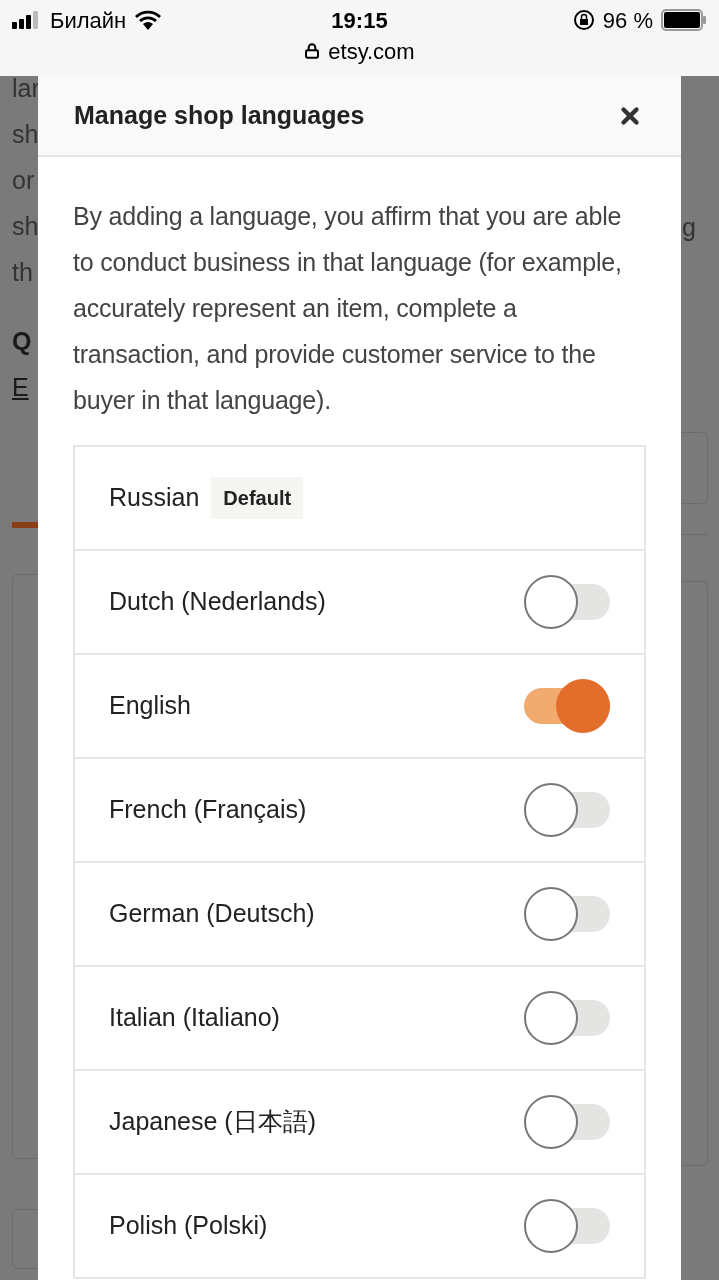  I want to click on language-name: French (Français), so click(208, 810).